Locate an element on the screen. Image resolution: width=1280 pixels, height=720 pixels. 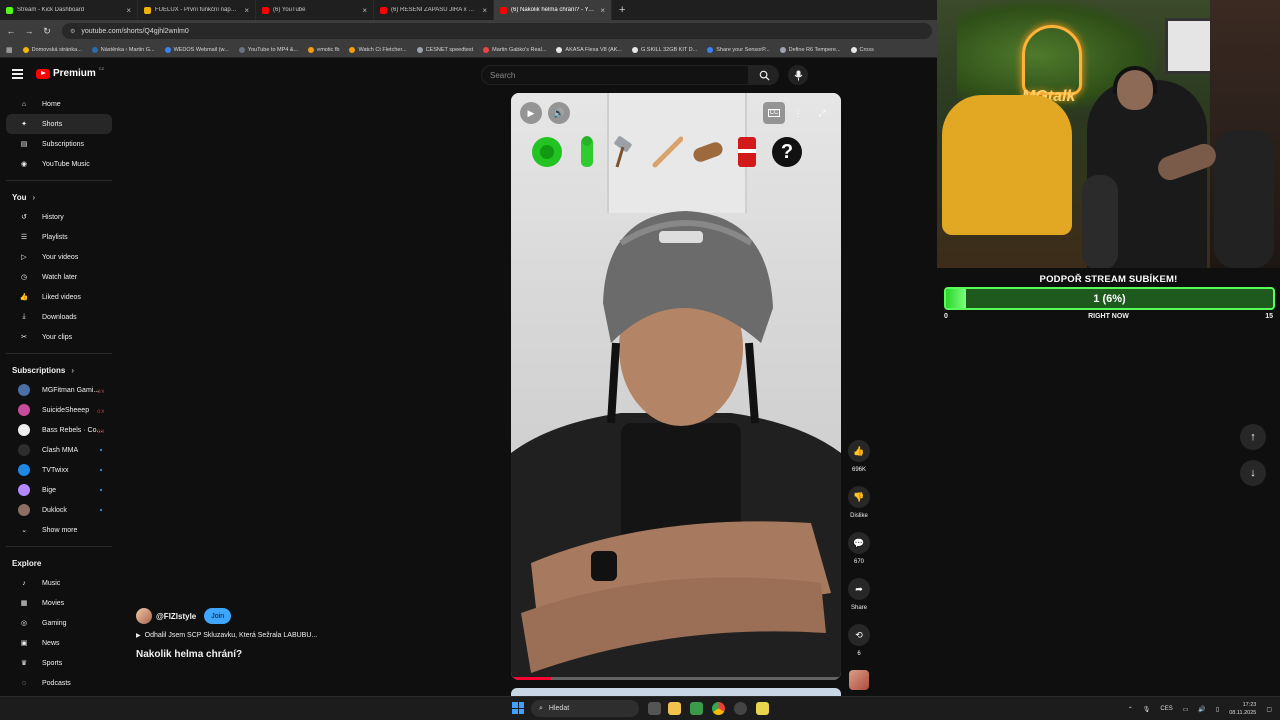
sidebar-item-your-clips: ✂ Your clips is located at coordinates (59, 337).